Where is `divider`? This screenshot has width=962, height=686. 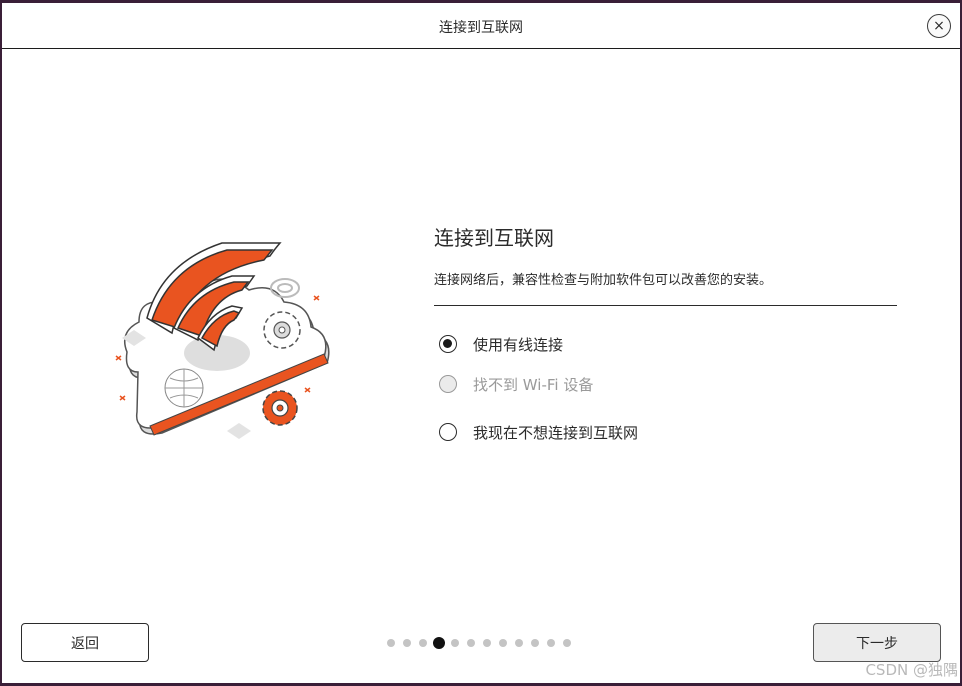 divider is located at coordinates (665, 305).